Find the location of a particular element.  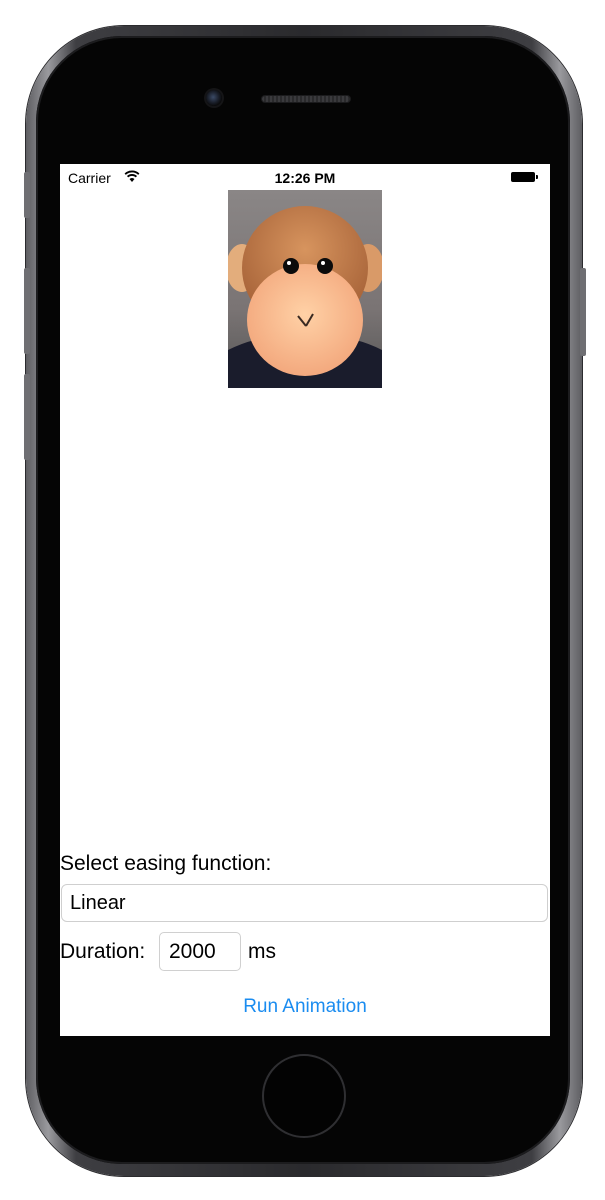

volume-up-button is located at coordinates (27, 311).